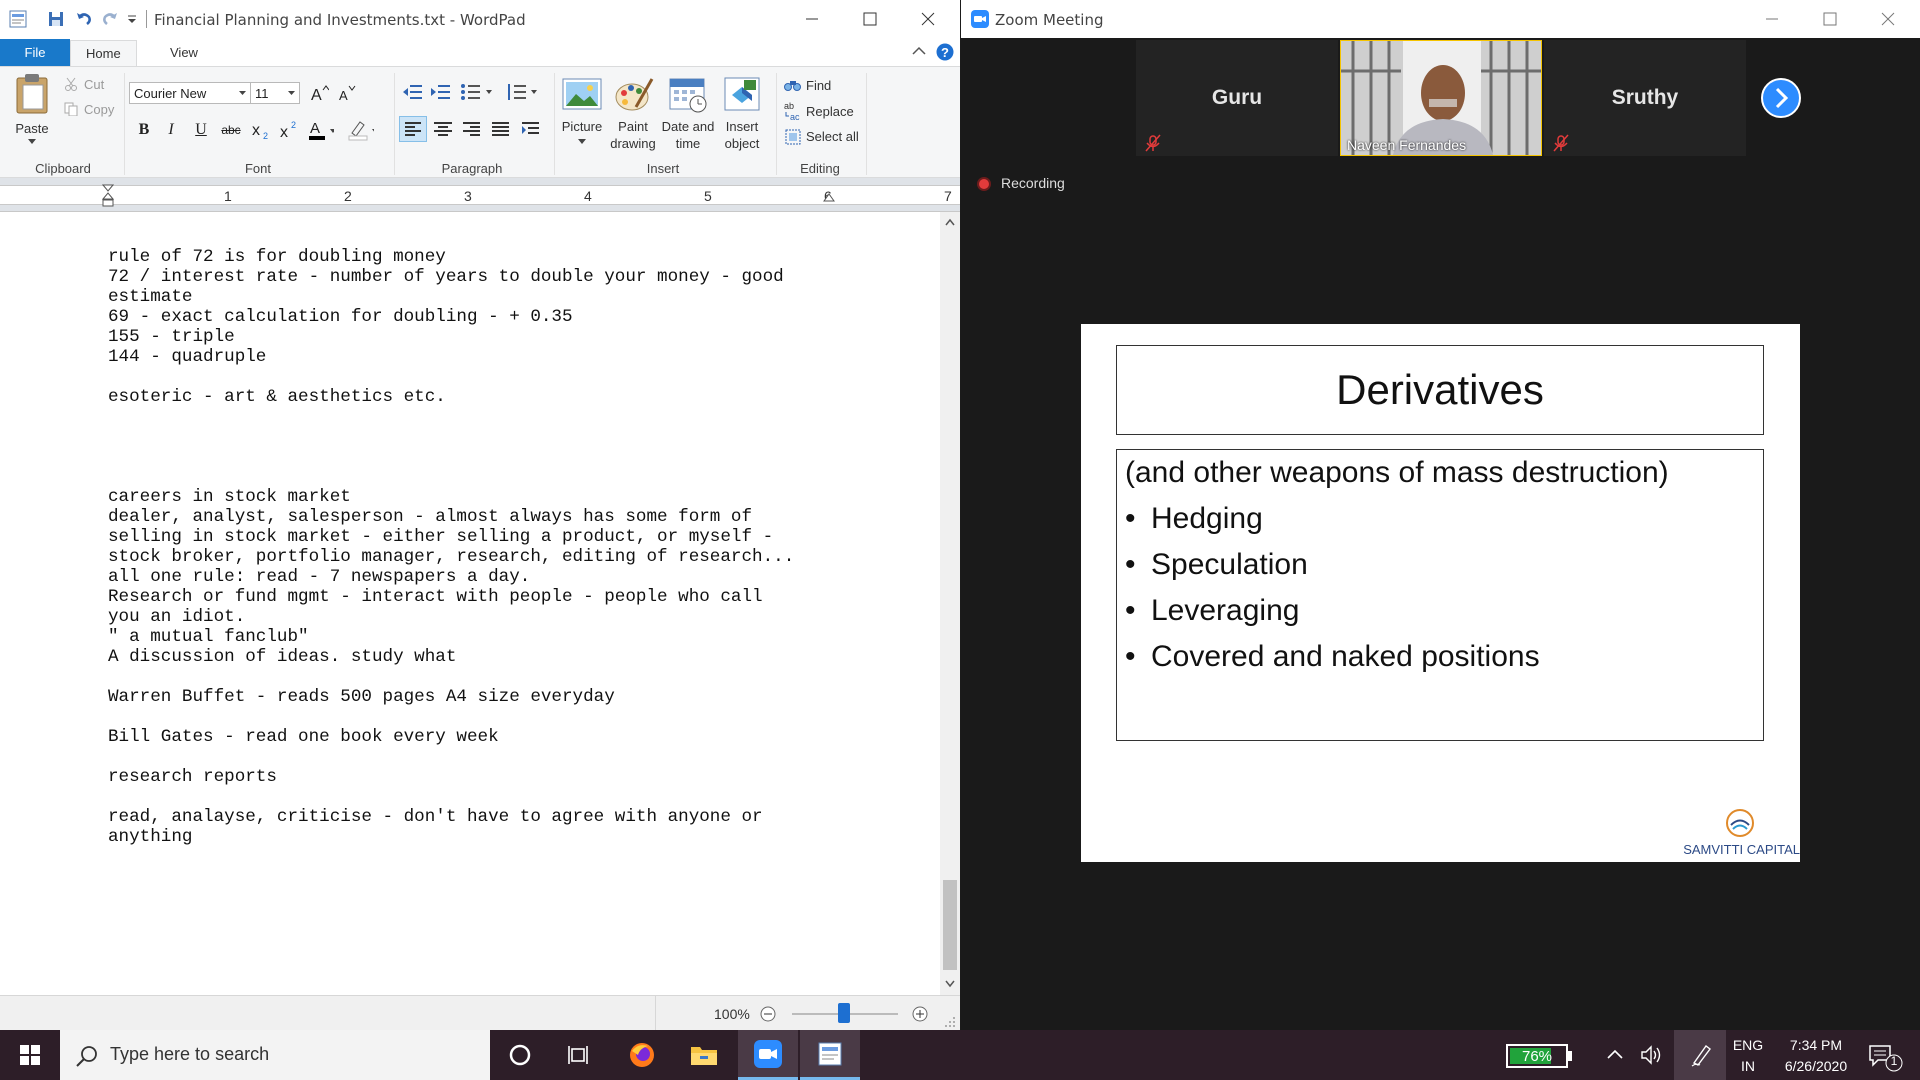  Describe the element at coordinates (768, 1014) in the screenshot. I see `zoom-out-icon` at that location.